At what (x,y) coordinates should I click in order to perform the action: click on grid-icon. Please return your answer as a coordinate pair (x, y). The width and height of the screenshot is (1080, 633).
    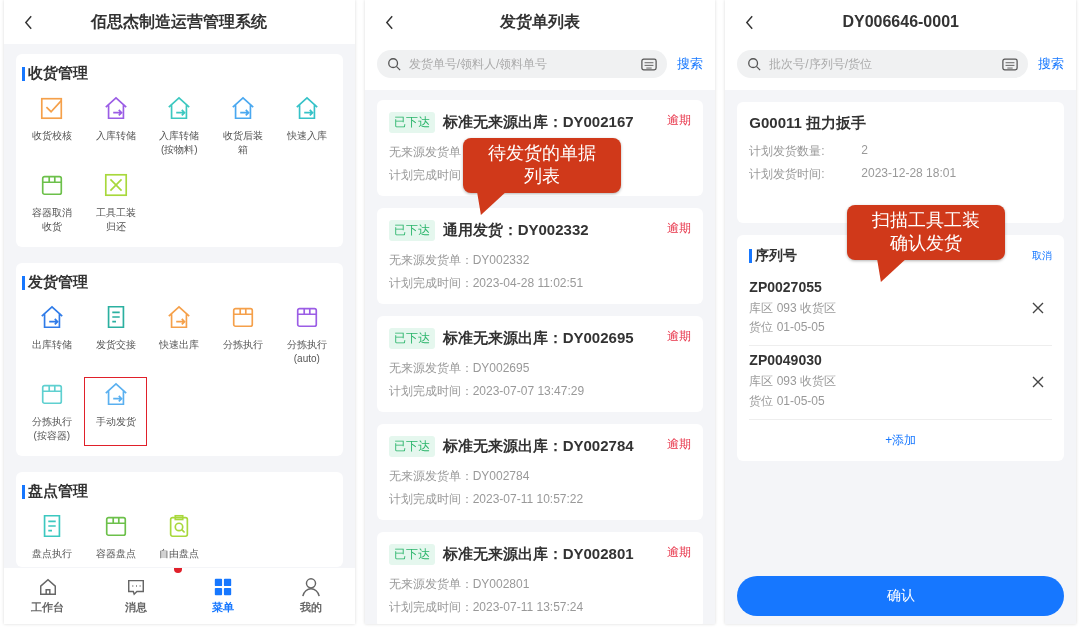
    Looking at the image, I should click on (223, 587).